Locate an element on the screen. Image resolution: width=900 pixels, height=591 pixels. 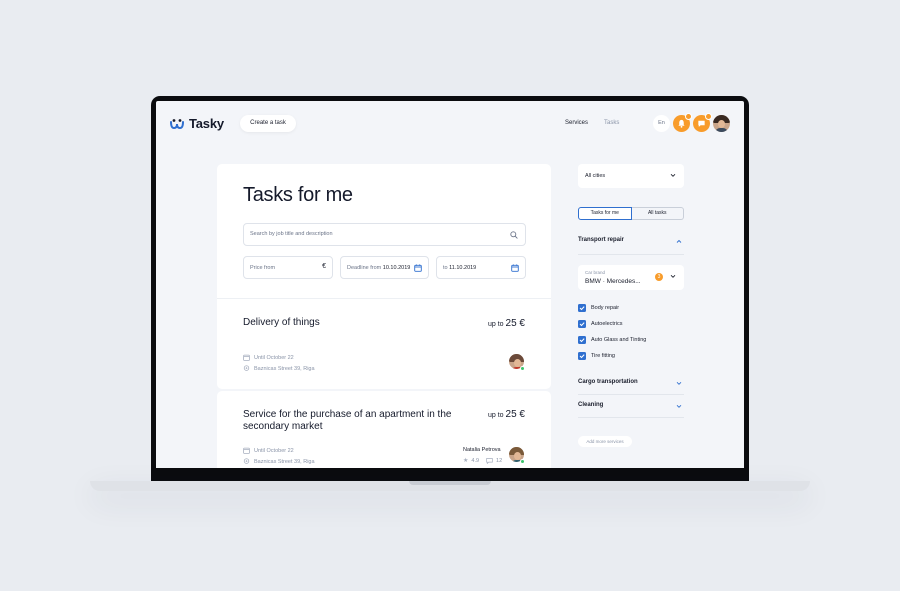
checkbox-autoelectrics: Autoelectrics is located at coordinates (600, 324).